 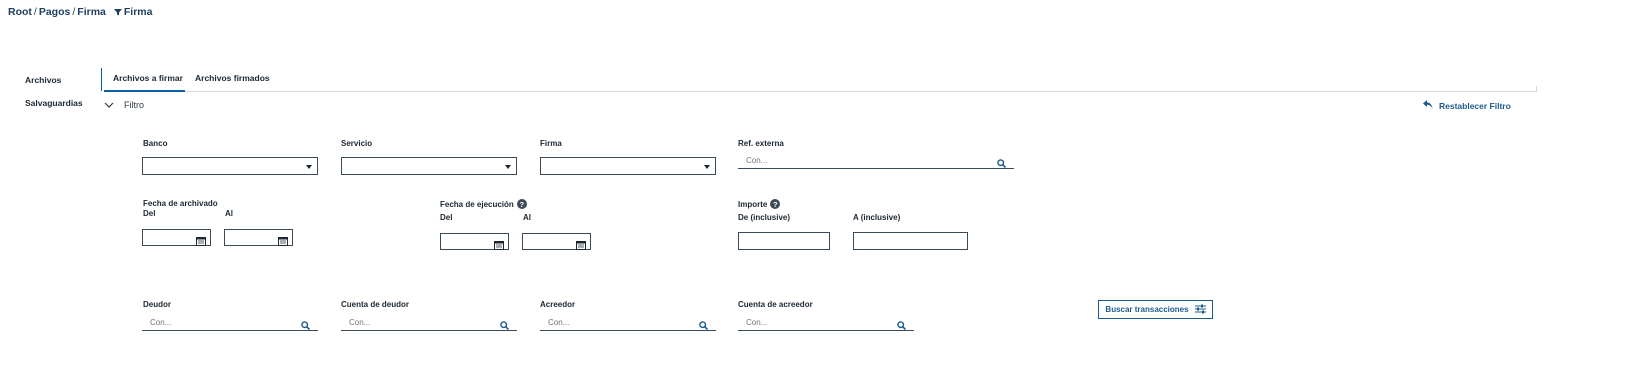 I want to click on fecha-ejecucion-del-input, so click(x=474, y=241).